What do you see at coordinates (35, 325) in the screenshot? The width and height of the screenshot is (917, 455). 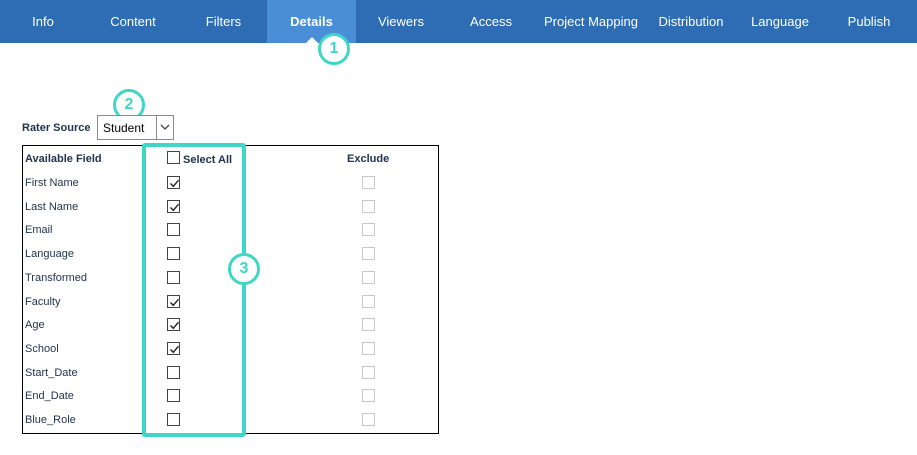 I see `field-label: Age` at bounding box center [35, 325].